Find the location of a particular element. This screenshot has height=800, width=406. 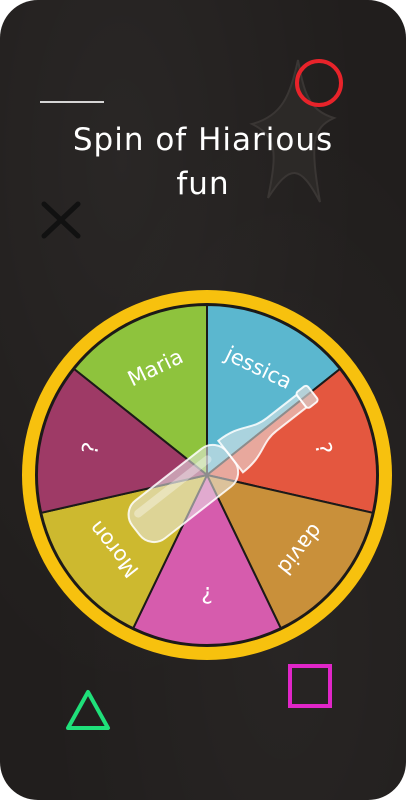

title-line-2: fun is located at coordinates (203, 184).